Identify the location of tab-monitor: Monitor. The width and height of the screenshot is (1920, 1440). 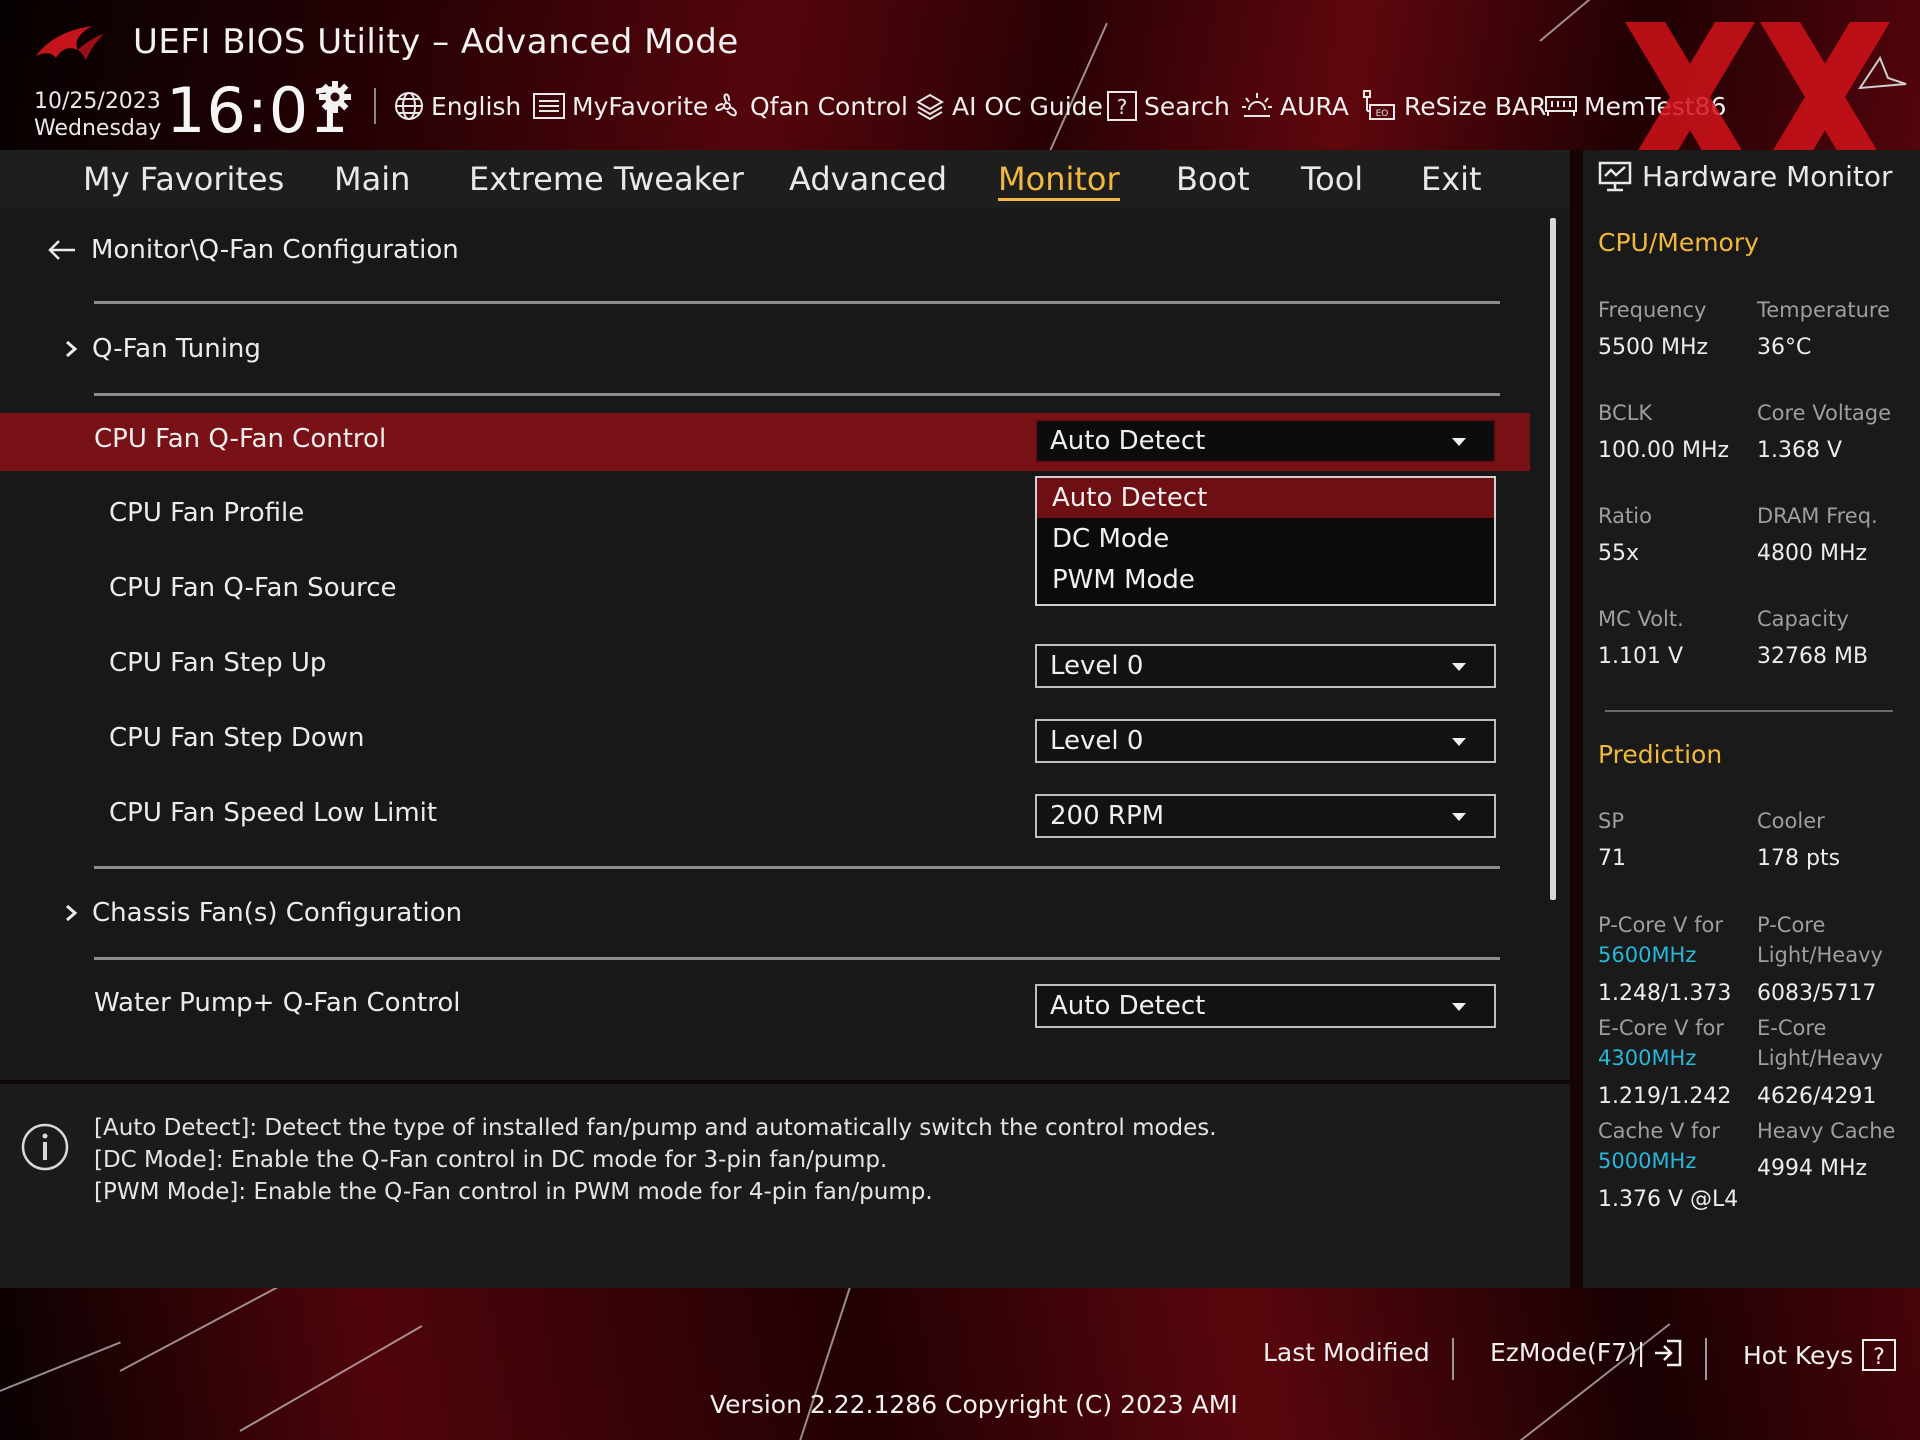
(1059, 180).